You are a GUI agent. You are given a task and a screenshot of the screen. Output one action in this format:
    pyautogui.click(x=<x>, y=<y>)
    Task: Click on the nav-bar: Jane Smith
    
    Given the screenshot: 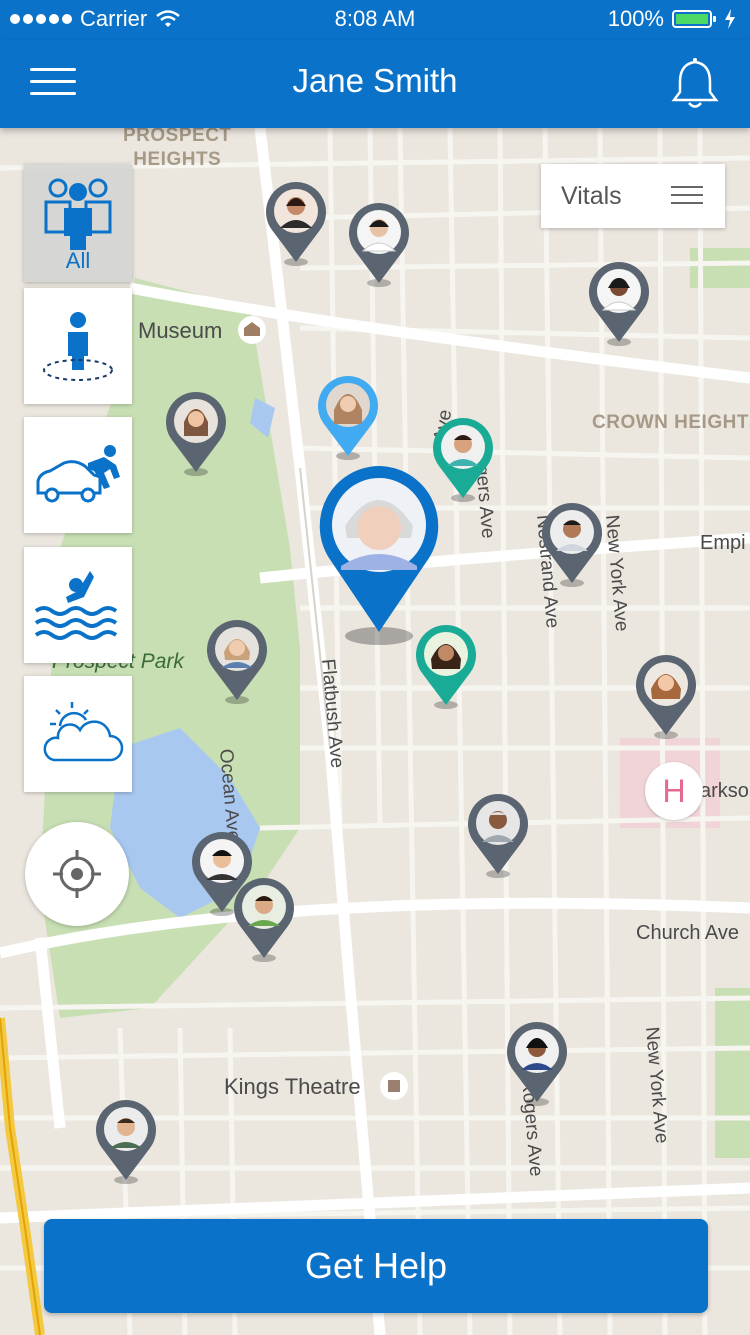 What is the action you would take?
    pyautogui.click(x=375, y=84)
    